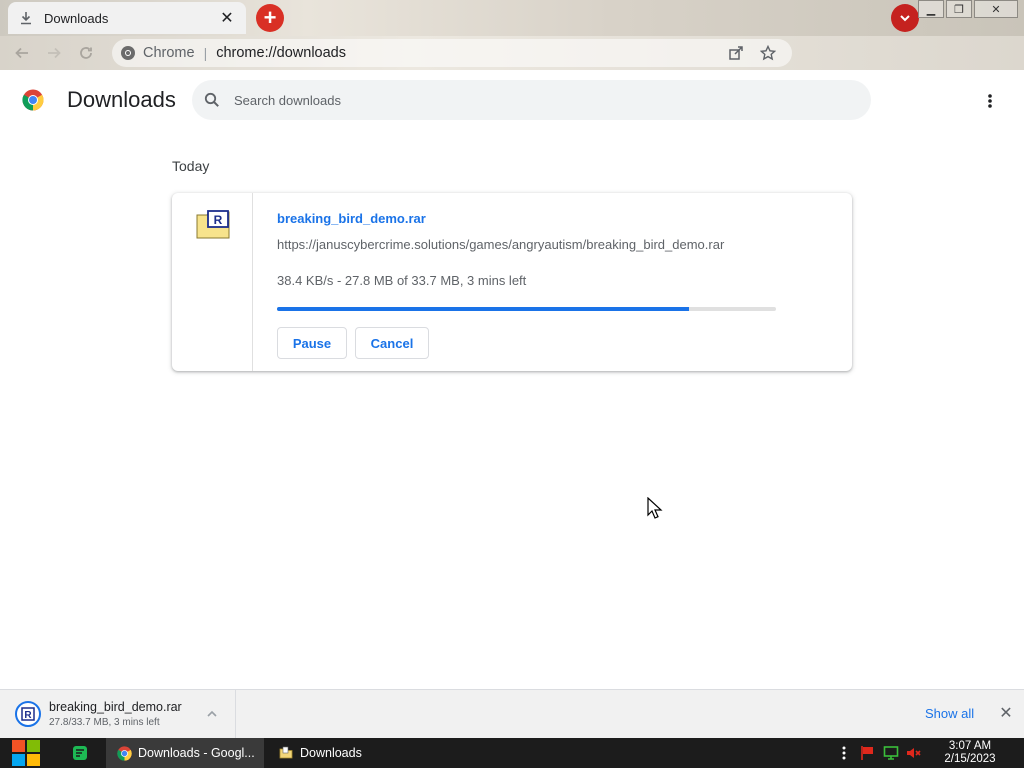 The image size is (1024, 768). What do you see at coordinates (121, 99) in the screenshot?
I see `page-title: Downloads` at bounding box center [121, 99].